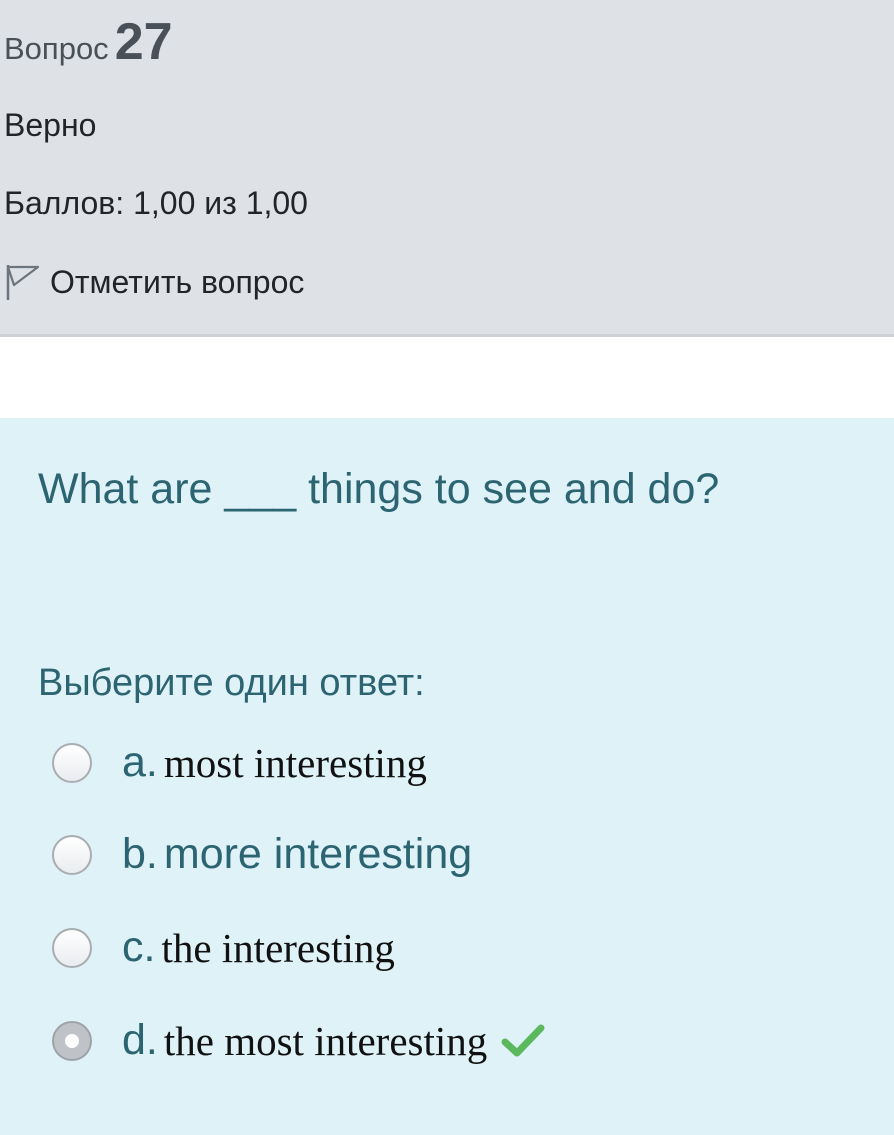  What do you see at coordinates (231, 683) in the screenshot?
I see `answer-prompt: Выберите один ответ:` at bounding box center [231, 683].